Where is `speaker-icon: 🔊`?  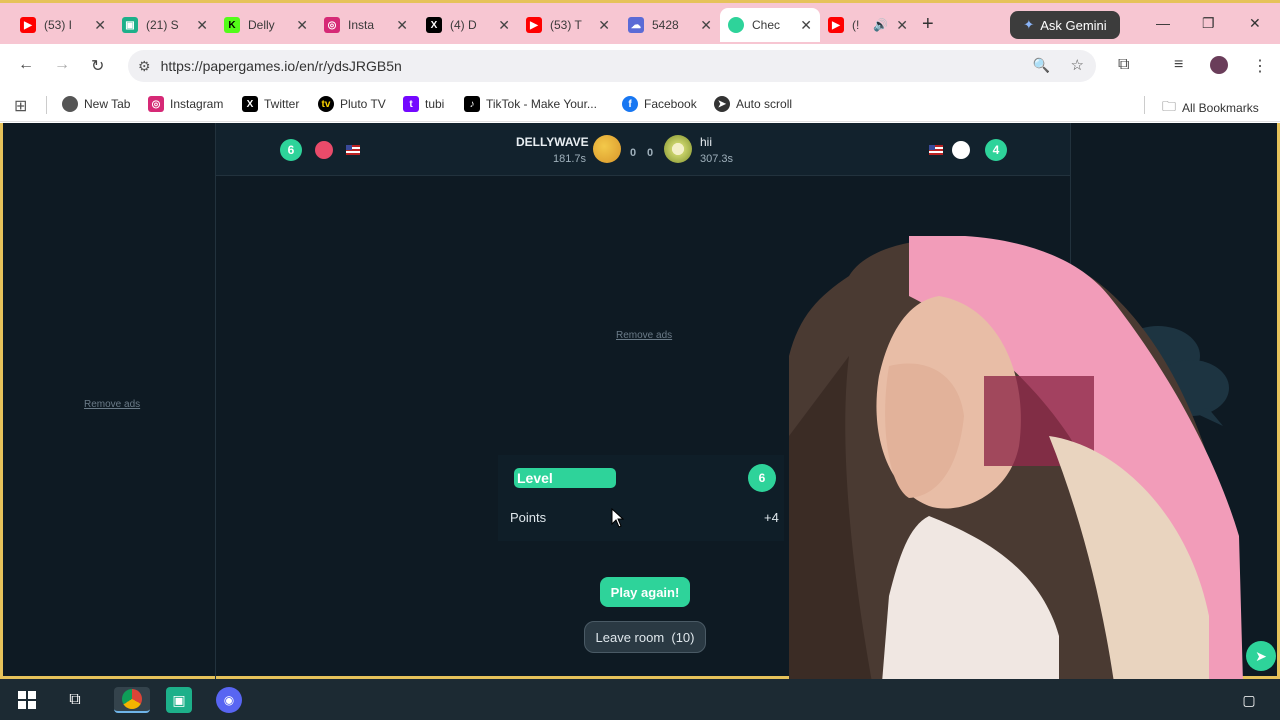 speaker-icon: 🔊 is located at coordinates (880, 25).